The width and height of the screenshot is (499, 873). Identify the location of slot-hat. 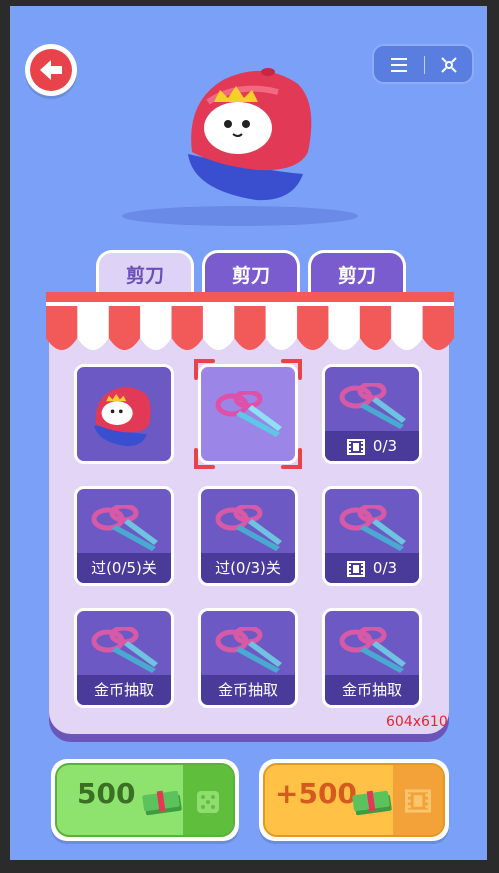
(124, 414).